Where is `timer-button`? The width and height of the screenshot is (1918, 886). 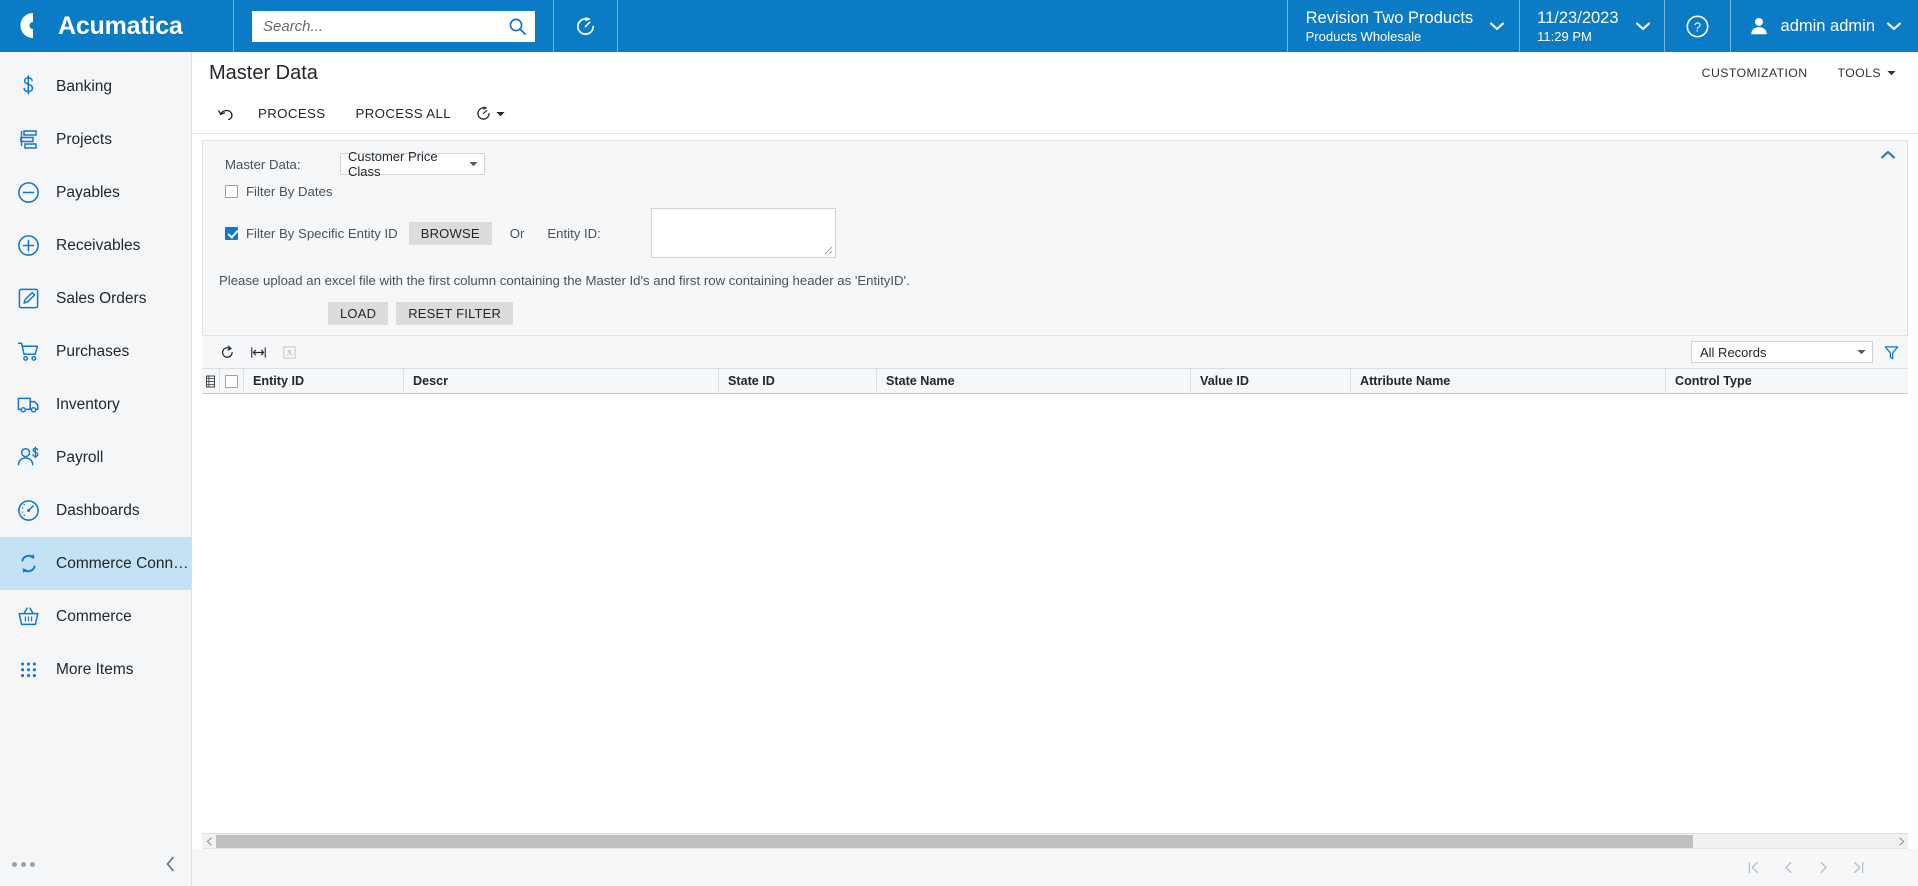
timer-button is located at coordinates (585, 26).